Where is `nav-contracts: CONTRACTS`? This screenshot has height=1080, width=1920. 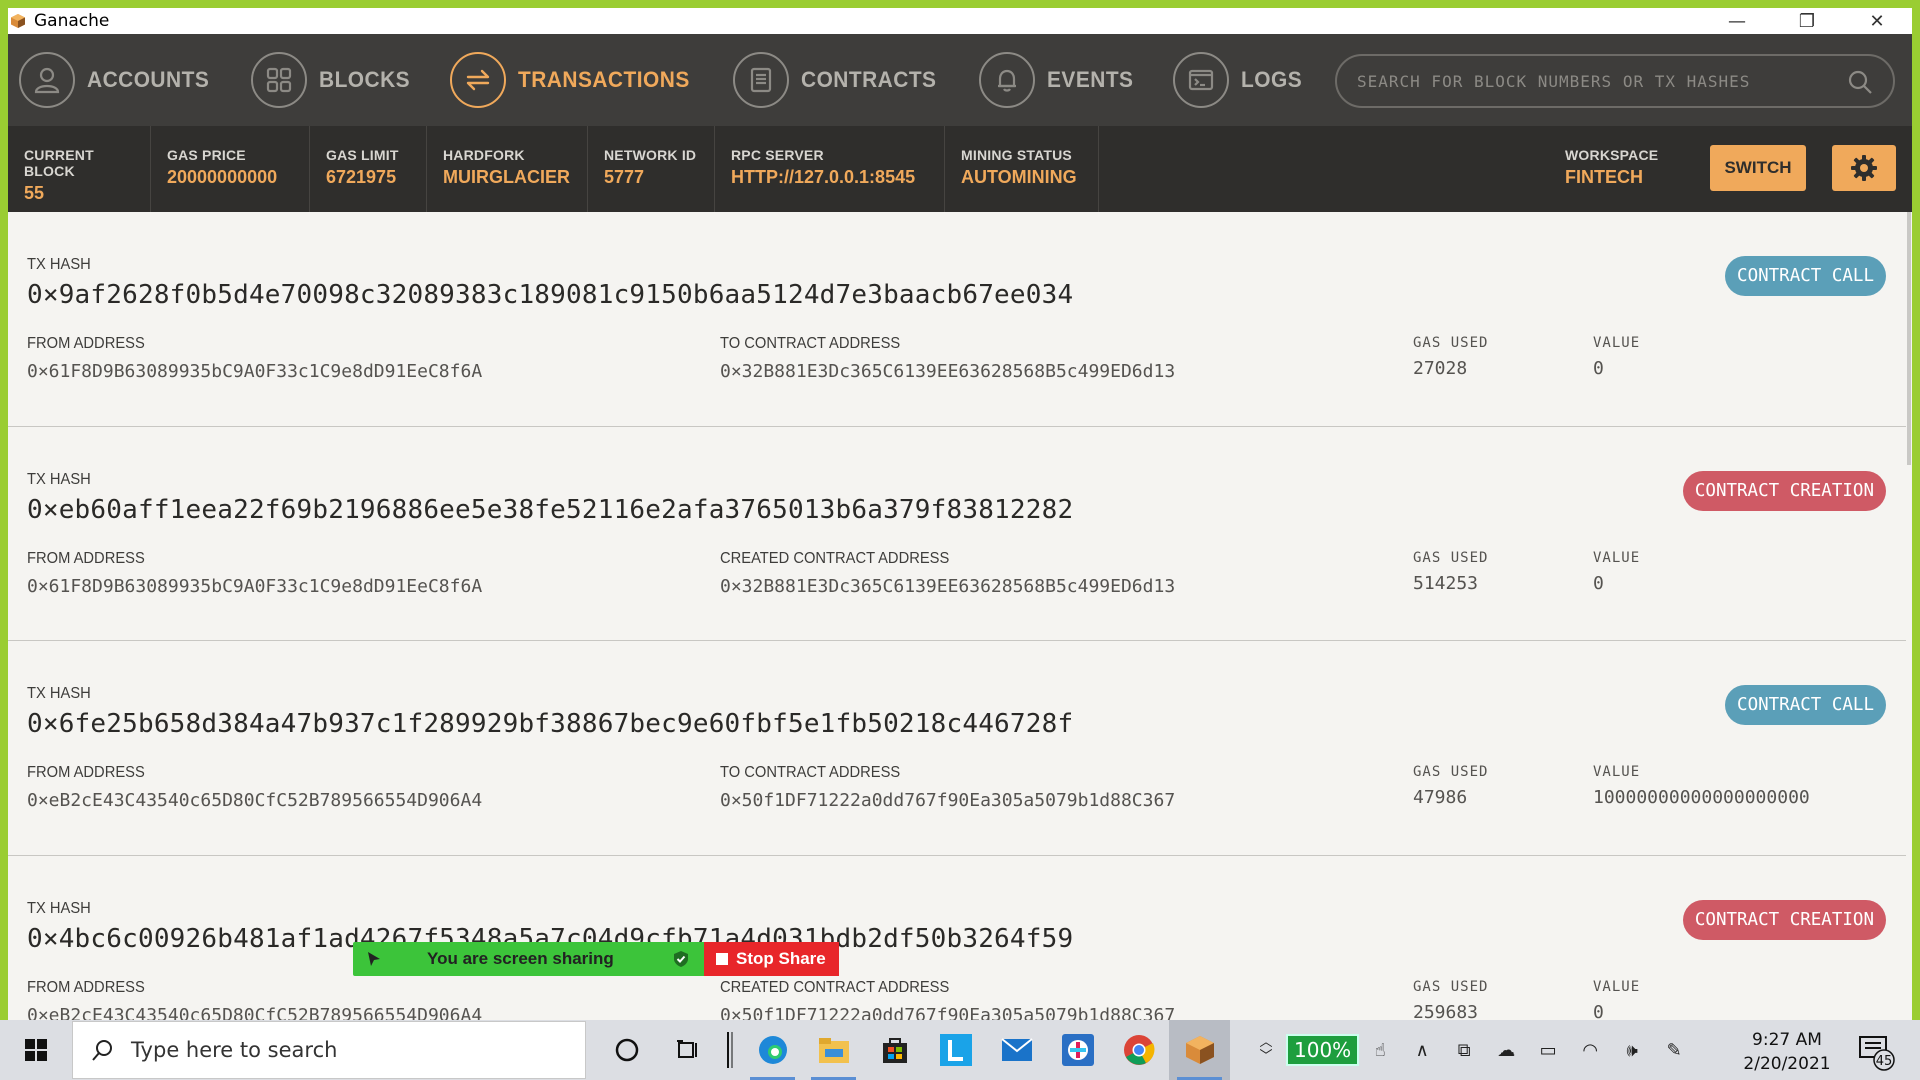 nav-contracts: CONTRACTS is located at coordinates (833, 80).